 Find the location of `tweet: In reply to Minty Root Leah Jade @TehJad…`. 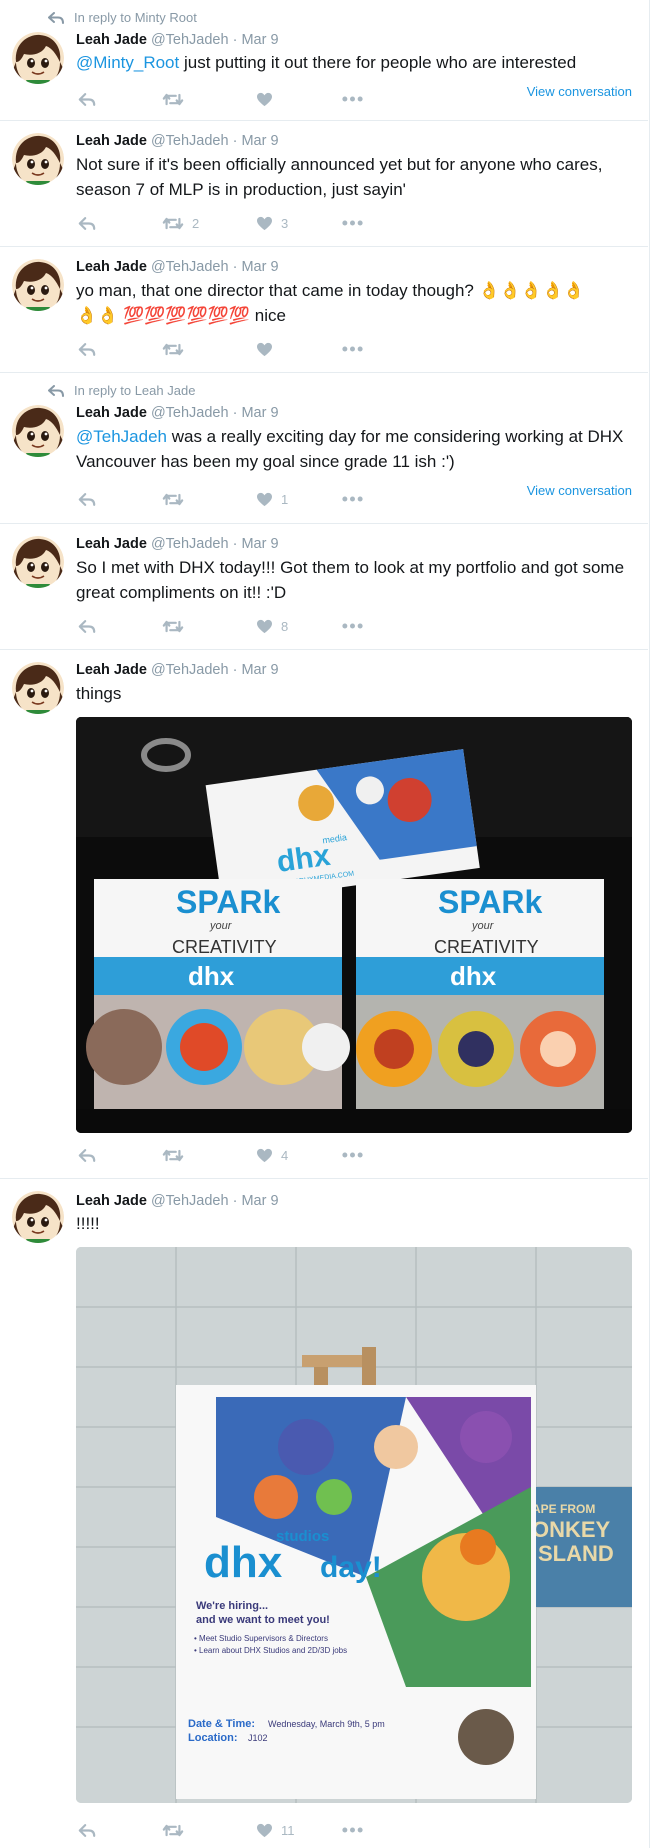

tweet: In reply to Minty Root Leah Jade @TehJad… is located at coordinates (324, 60).